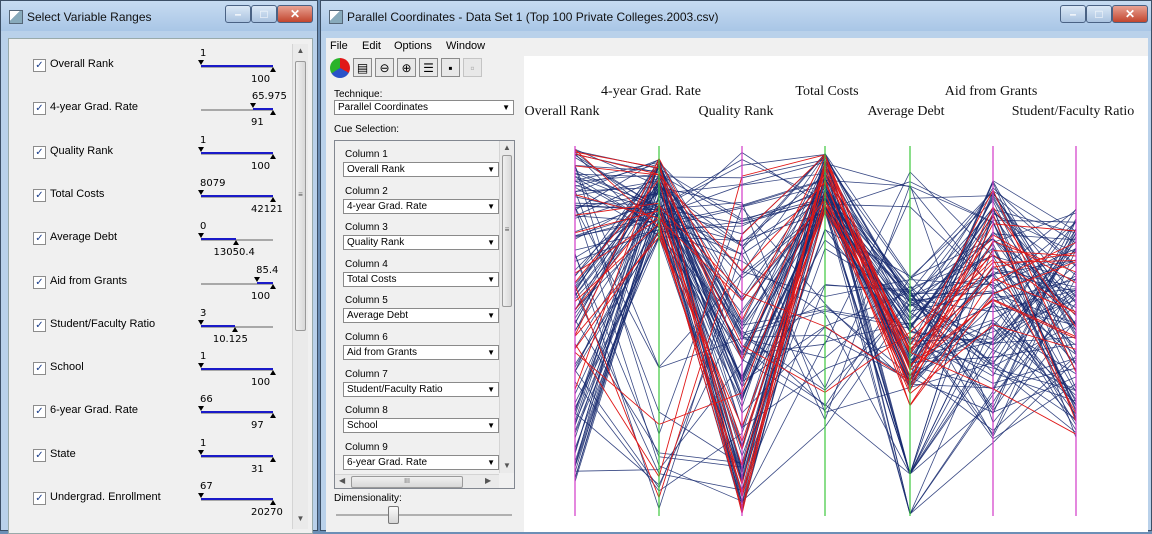 This screenshot has width=1152, height=534. I want to click on menu-window: Window, so click(465, 46).